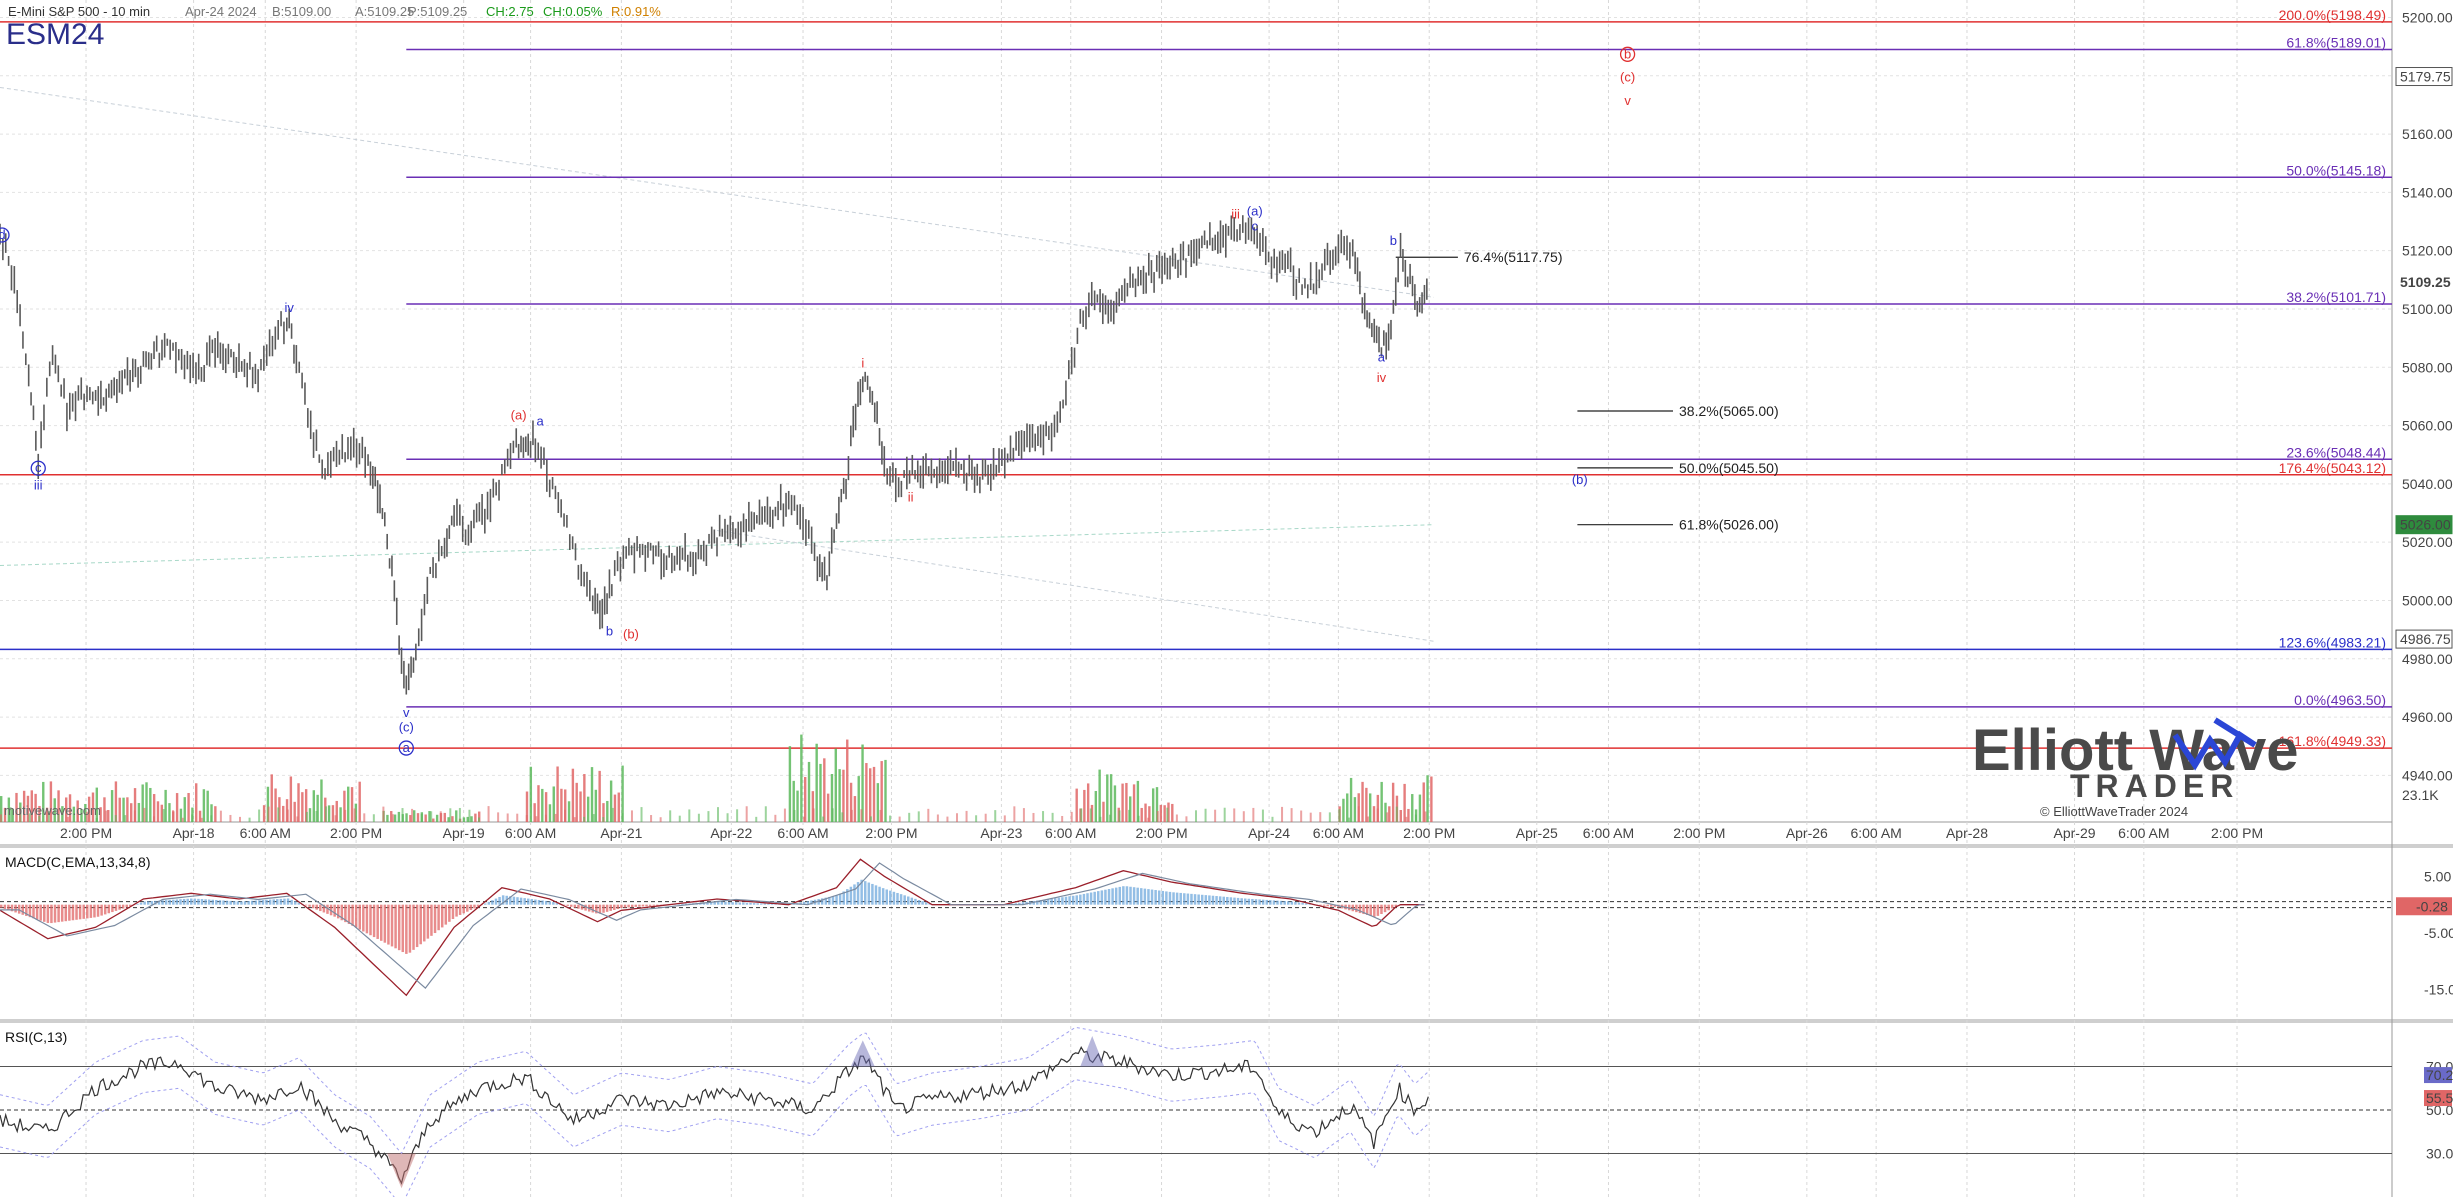 This screenshot has width=2453, height=1202. Describe the element at coordinates (1537, 833) in the screenshot. I see `time-tick-label: Apr-25` at that location.